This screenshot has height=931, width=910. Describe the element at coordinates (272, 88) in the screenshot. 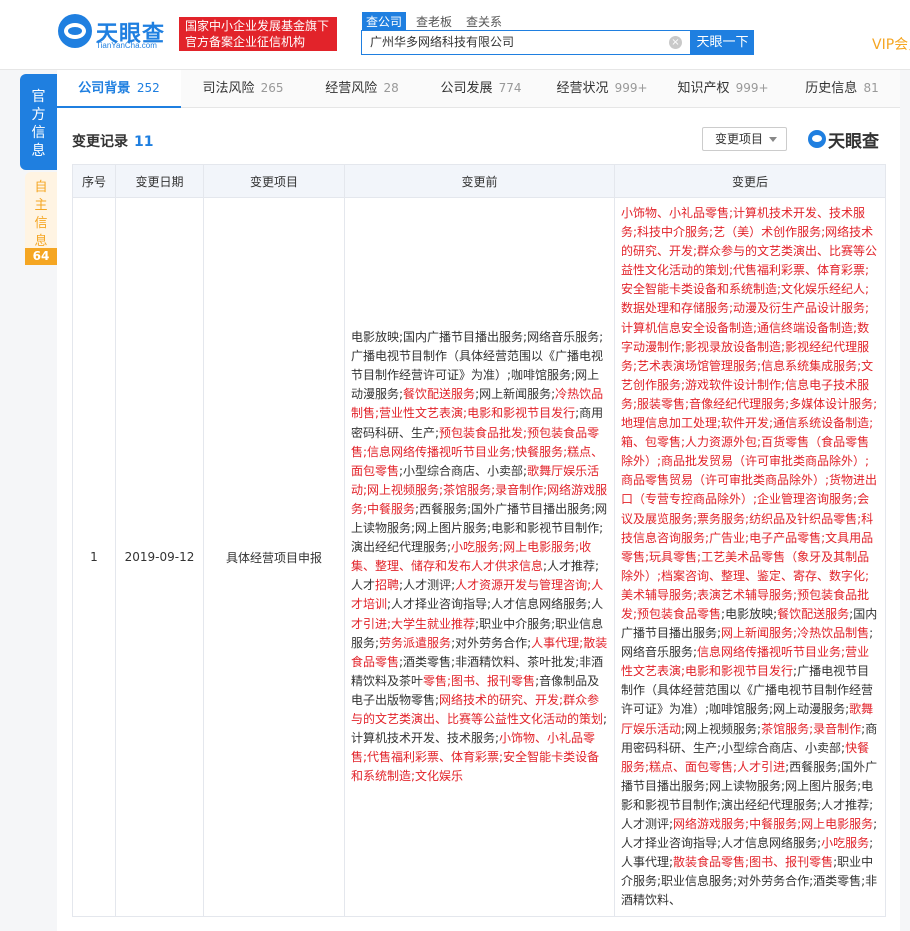

I see `tab-count: 265` at that location.